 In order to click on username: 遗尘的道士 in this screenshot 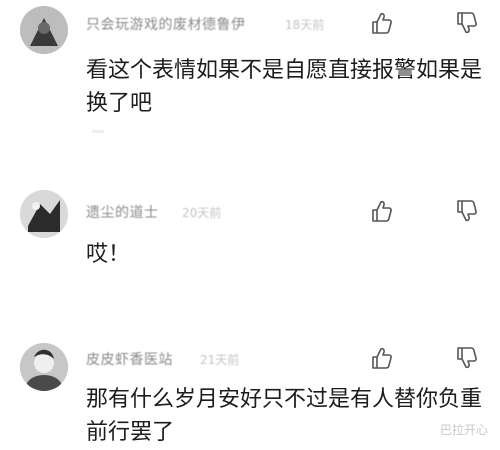, I will do `click(122, 212)`.